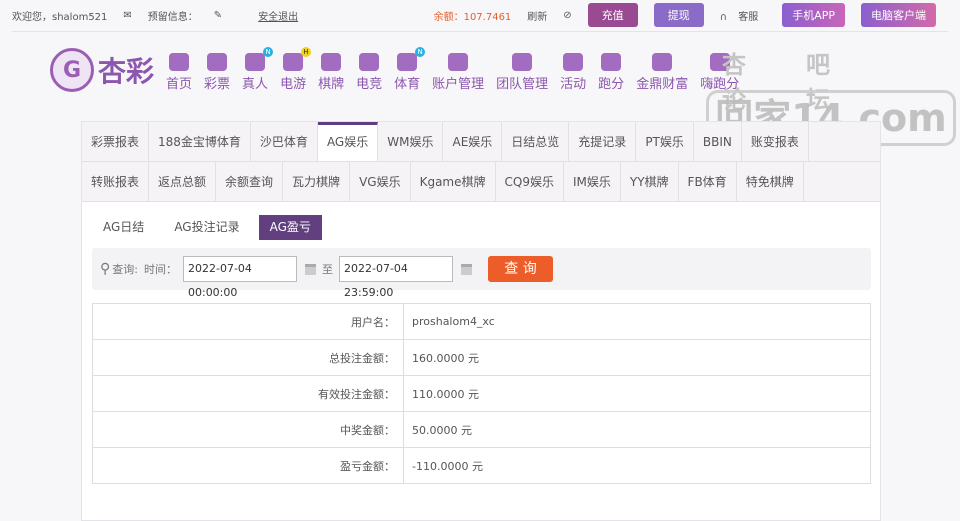 Image resolution: width=960 pixels, height=521 pixels. What do you see at coordinates (481, 465) in the screenshot?
I see `table-row: 盈亏金额： -110.0000 元` at bounding box center [481, 465].